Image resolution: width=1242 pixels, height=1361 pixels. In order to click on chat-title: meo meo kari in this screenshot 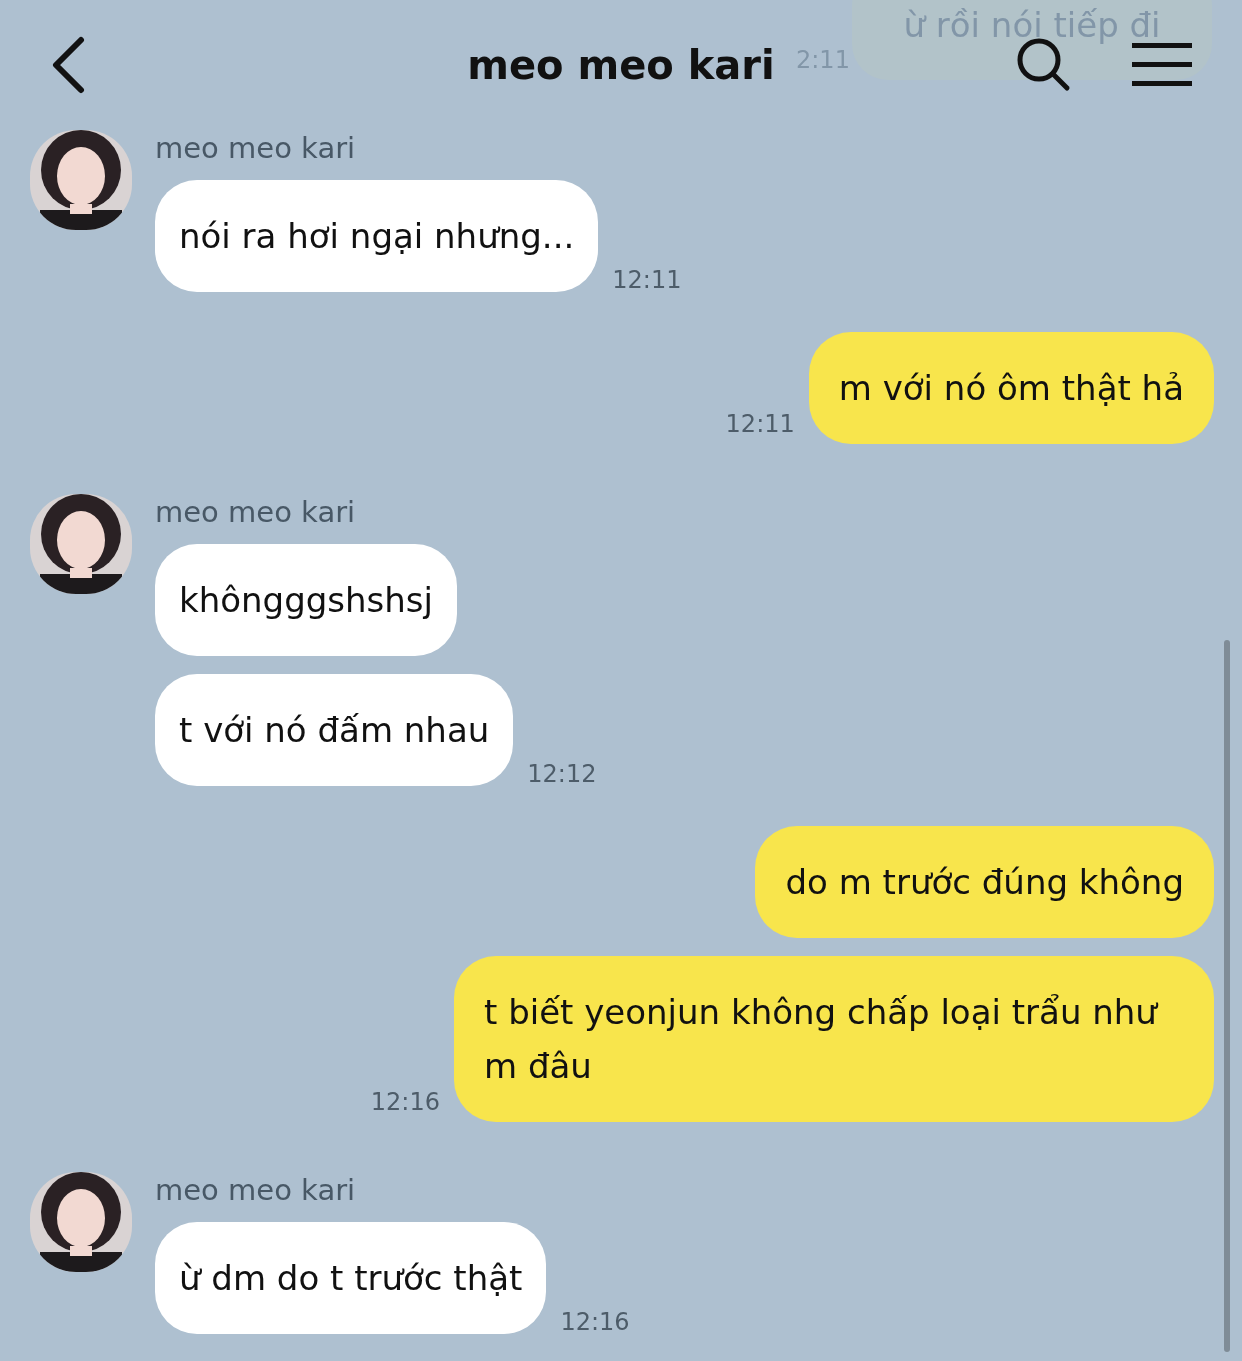, I will do `click(621, 65)`.